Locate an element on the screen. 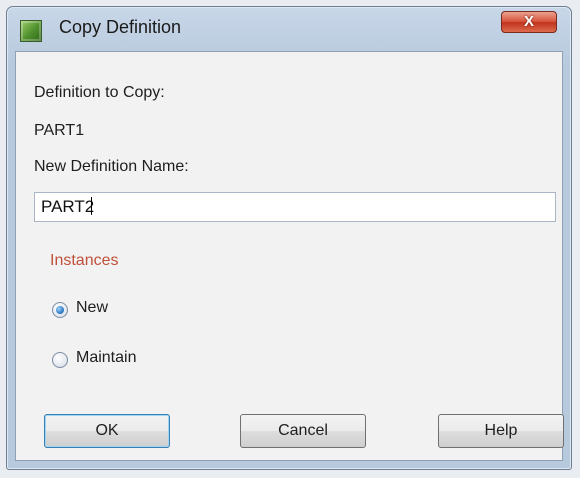 The width and height of the screenshot is (580, 478). new-definition-name-input: PART2 is located at coordinates (295, 207).